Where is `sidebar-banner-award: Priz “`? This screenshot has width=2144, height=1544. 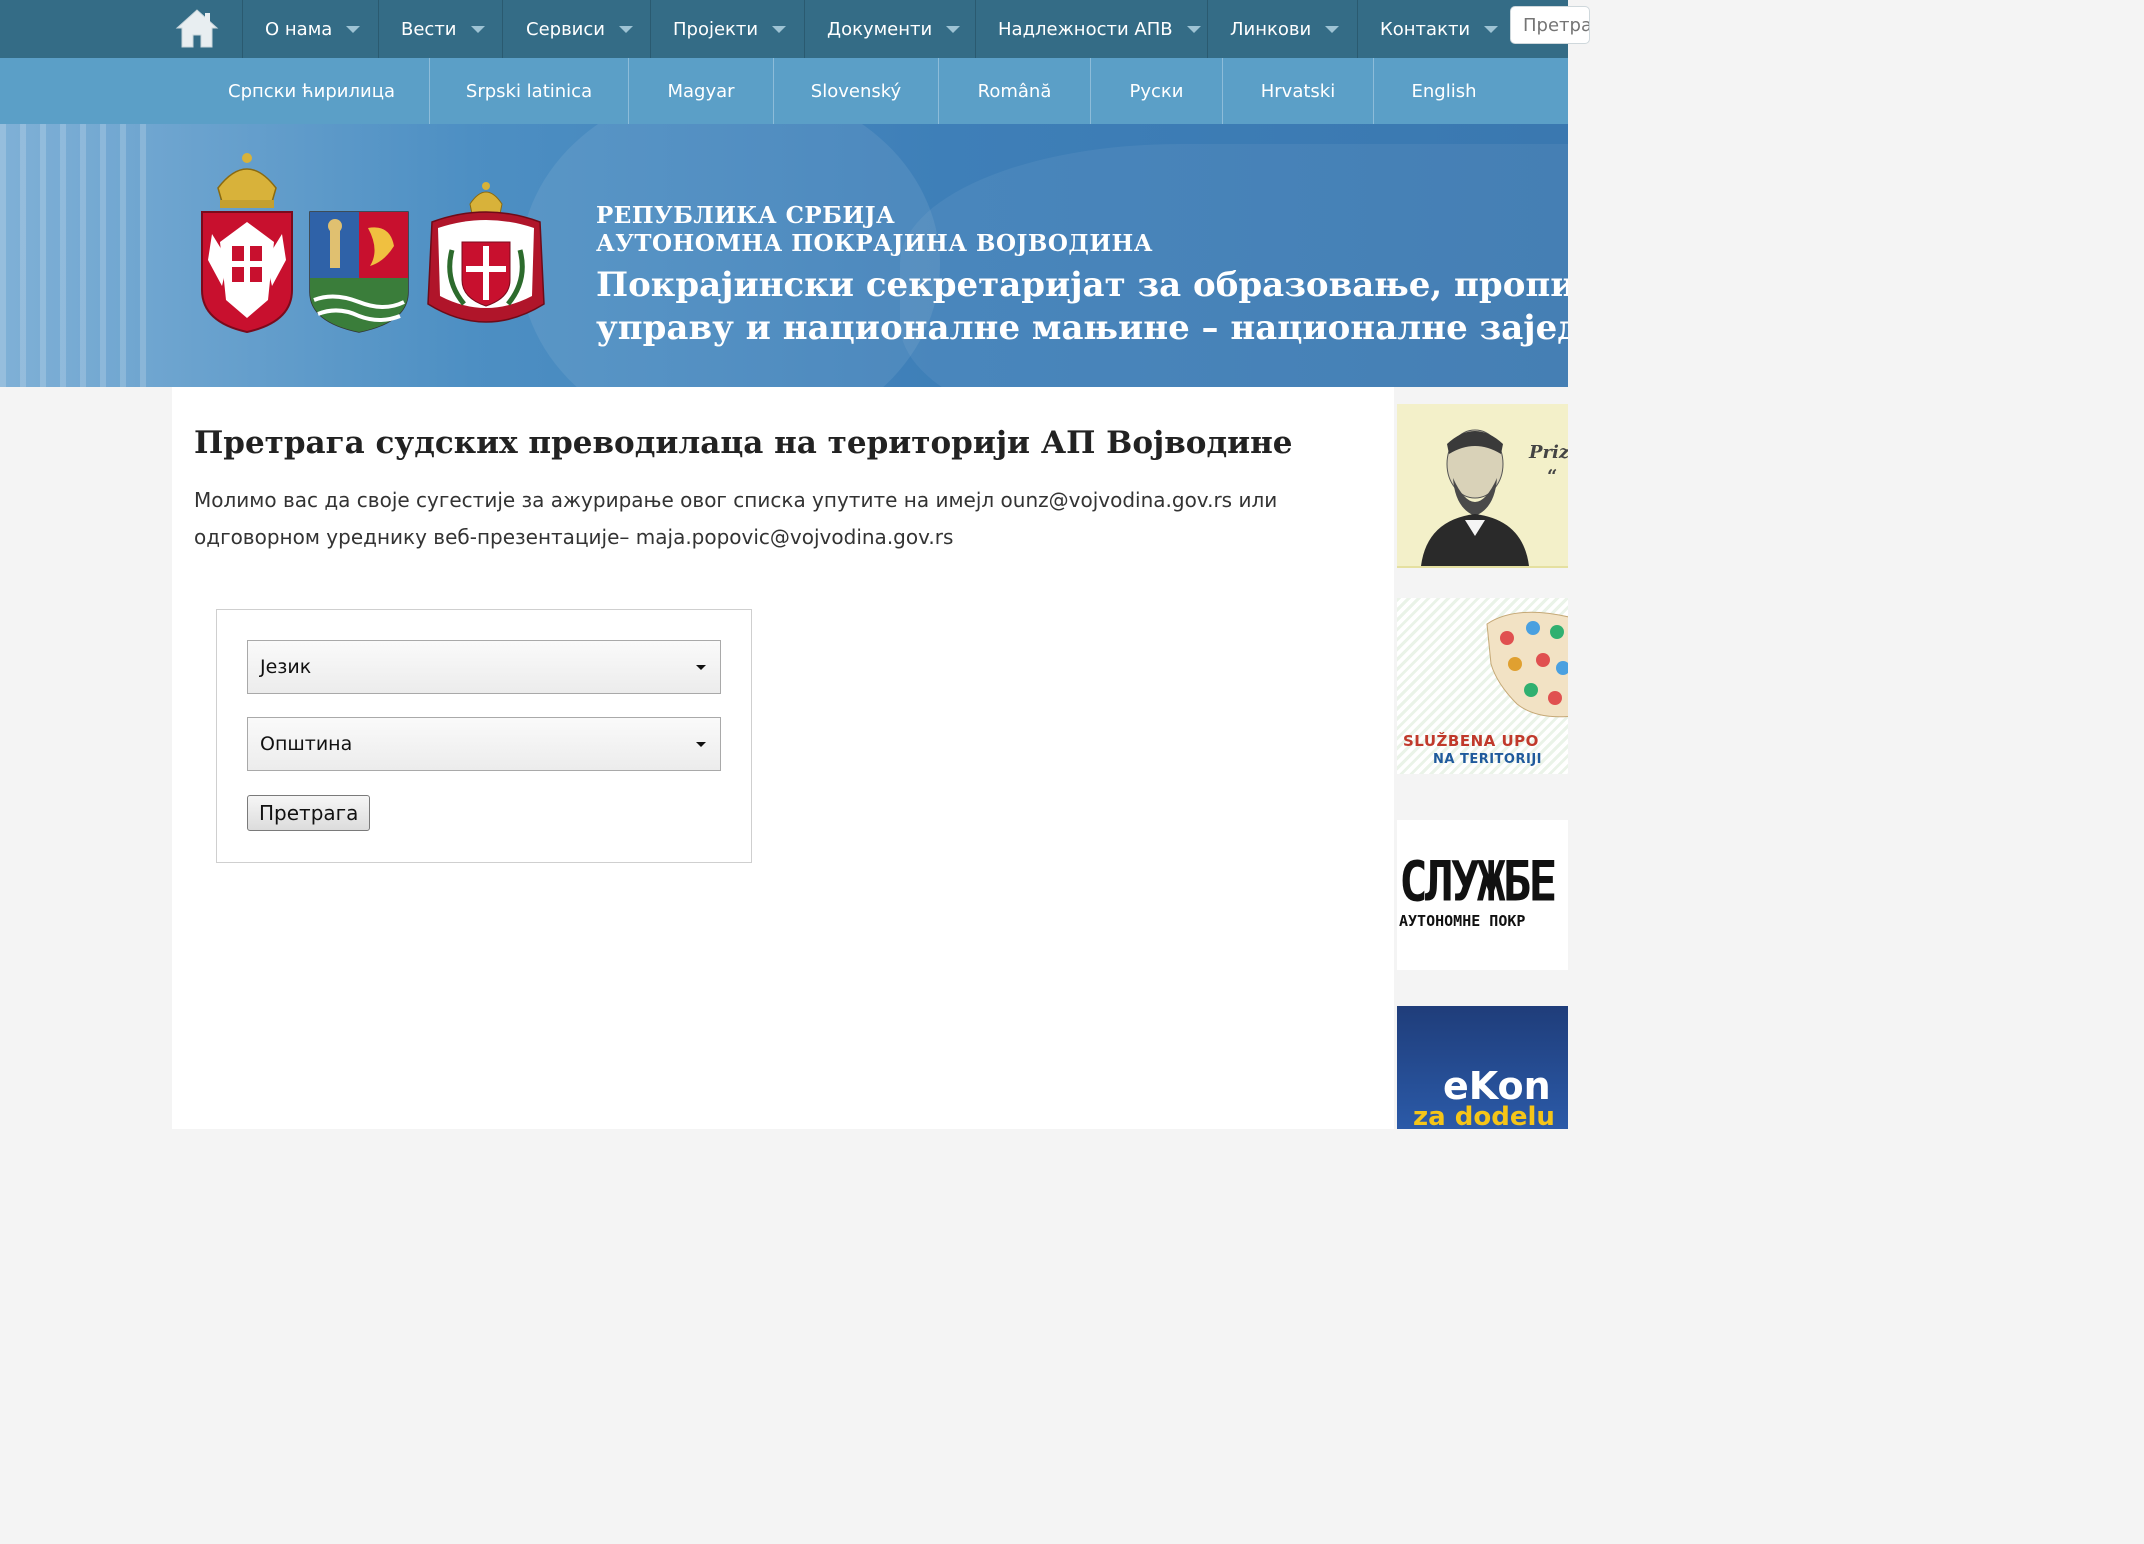 sidebar-banner-award: Priz “ is located at coordinates (1482, 486).